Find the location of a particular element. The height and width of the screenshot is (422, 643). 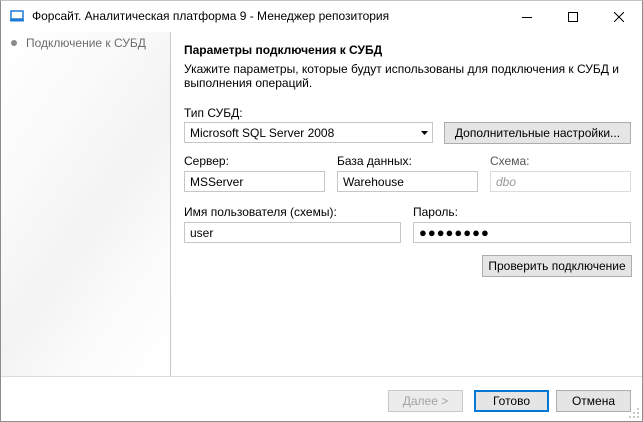

step-dbms-connection: Подключение к СУБД is located at coordinates (78, 43).